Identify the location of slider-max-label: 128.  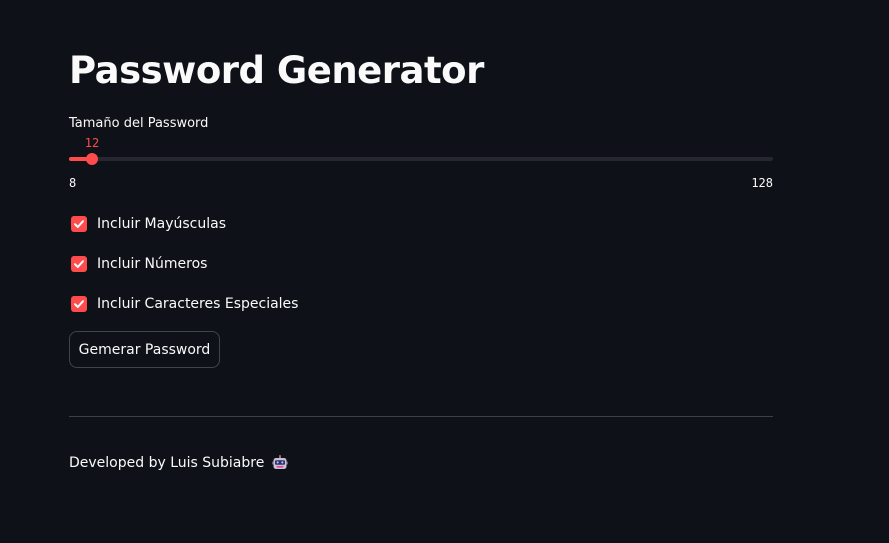
(762, 183).